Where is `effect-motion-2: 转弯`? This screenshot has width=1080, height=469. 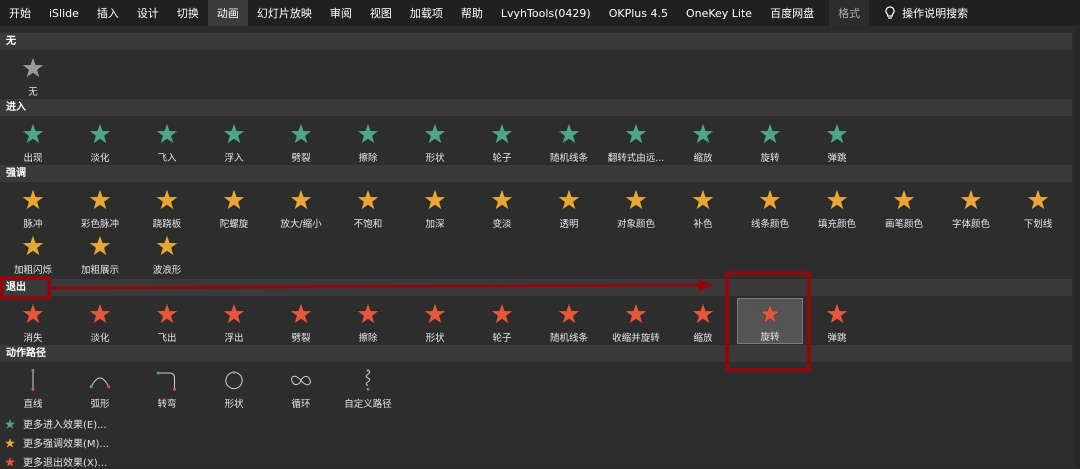 effect-motion-2: 转弯 is located at coordinates (167, 387).